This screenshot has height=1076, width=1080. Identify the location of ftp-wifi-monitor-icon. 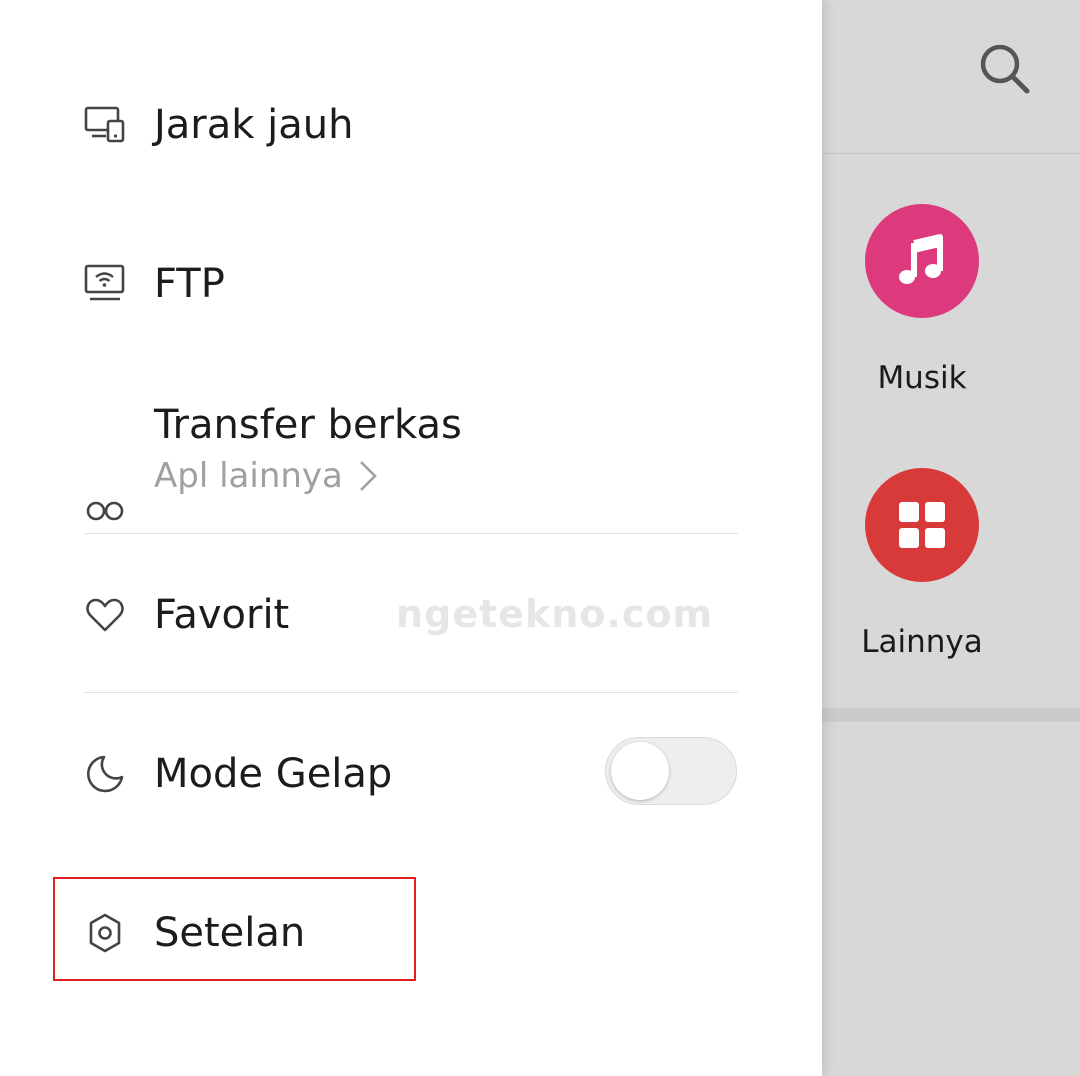
(105, 284).